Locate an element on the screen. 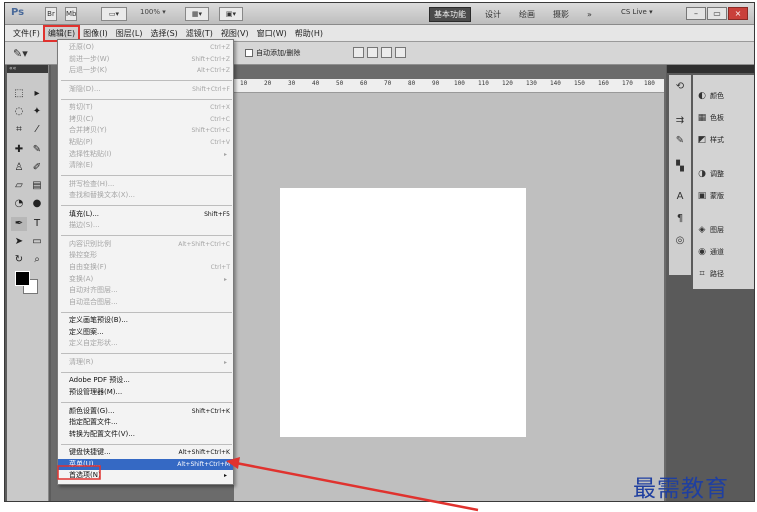  menu-file: 文件(F) is located at coordinates (26, 33).